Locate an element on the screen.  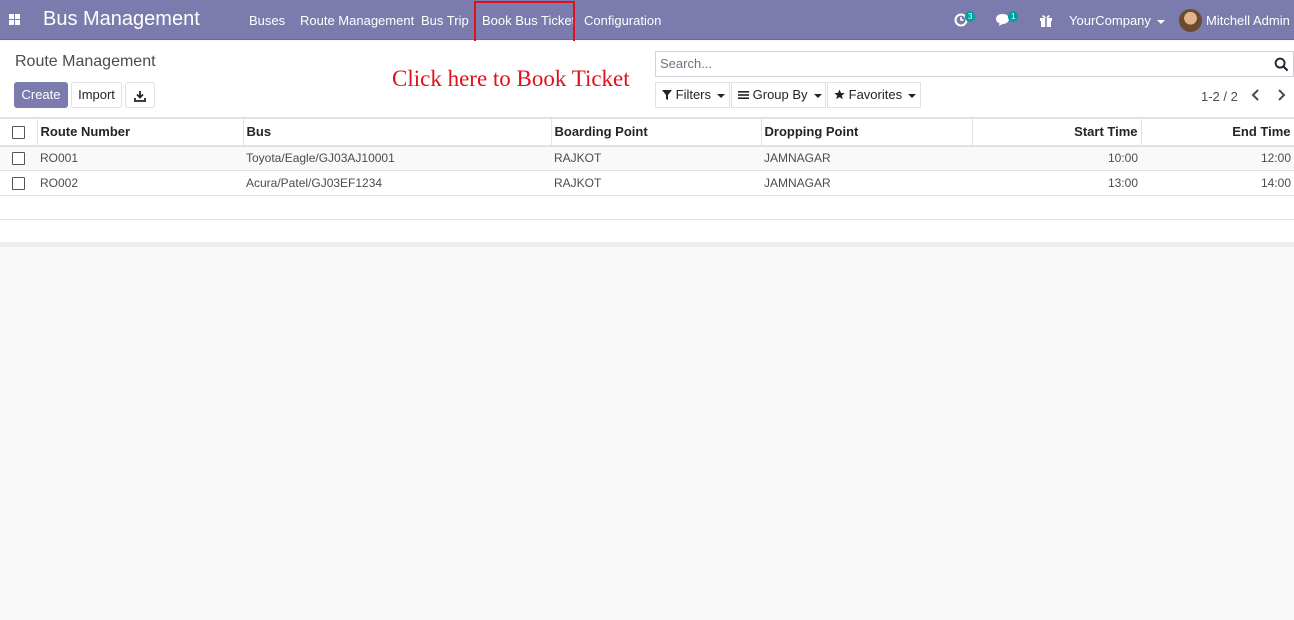
company-name: YourCompany is located at coordinates (1110, 20).